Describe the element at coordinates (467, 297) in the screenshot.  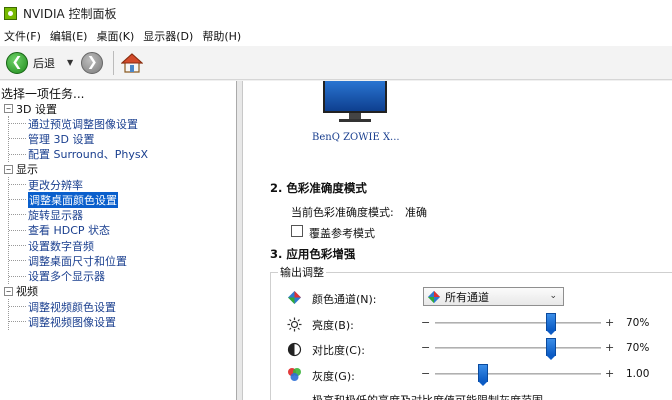
I see `color-channel-value: 所有通道` at that location.